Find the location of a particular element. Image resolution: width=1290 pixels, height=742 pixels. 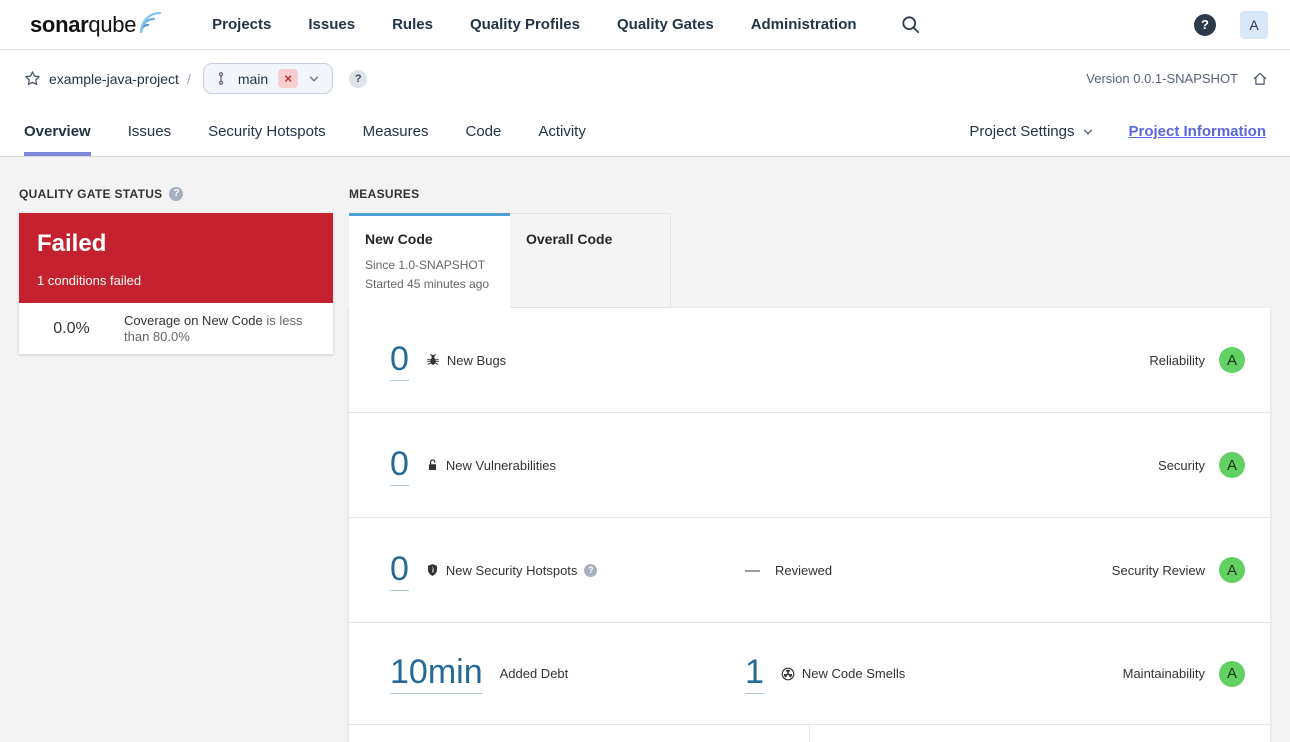

reliability-rating-badge: A is located at coordinates (1232, 360).